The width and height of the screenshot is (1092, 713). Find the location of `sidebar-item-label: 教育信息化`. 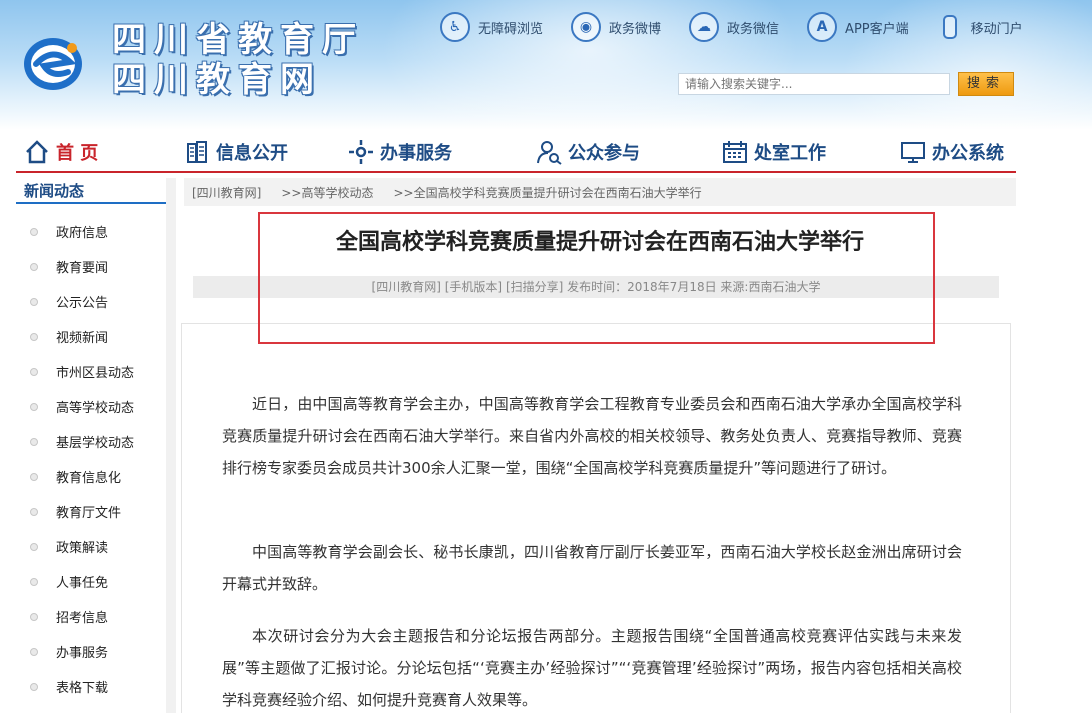

sidebar-item-label: 教育信息化 is located at coordinates (89, 478).